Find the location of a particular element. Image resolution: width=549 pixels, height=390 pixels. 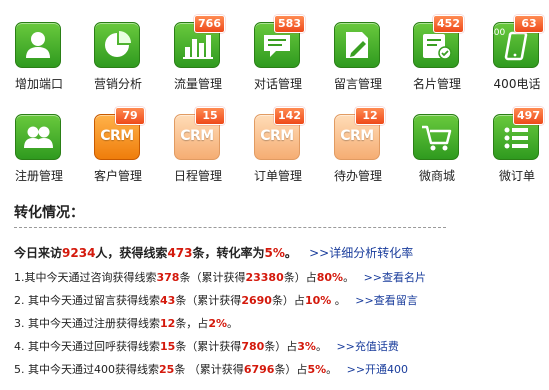

chat-icon: 583 is located at coordinates (279, 41).